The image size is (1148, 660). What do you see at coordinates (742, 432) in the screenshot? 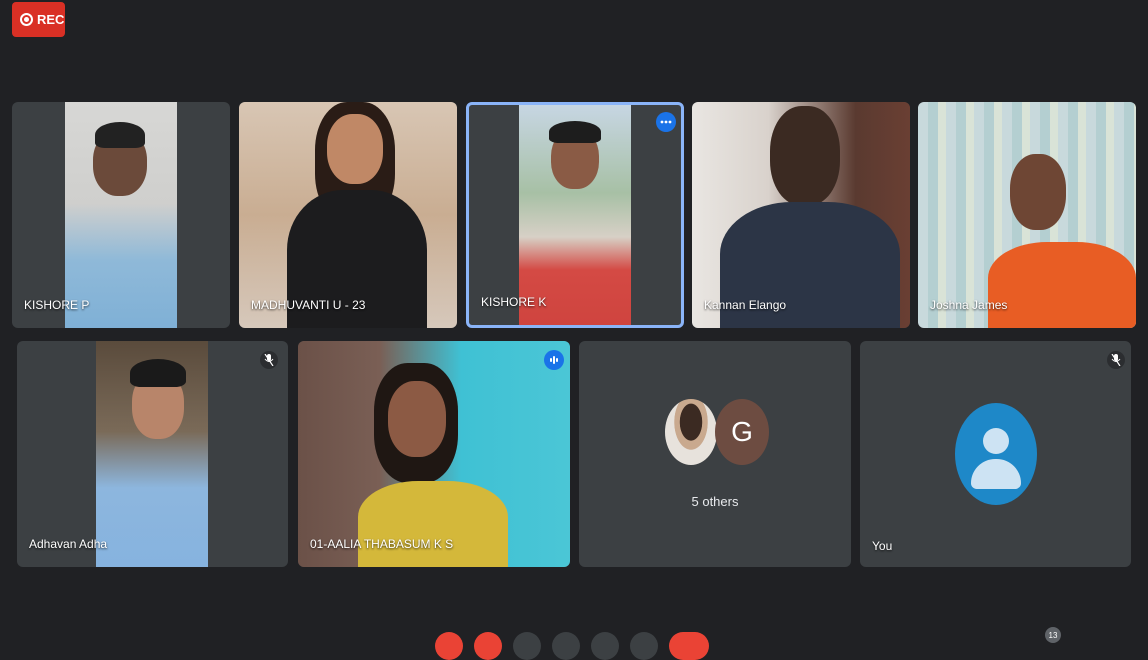
I see `participant-avatar-letter: G` at bounding box center [742, 432].